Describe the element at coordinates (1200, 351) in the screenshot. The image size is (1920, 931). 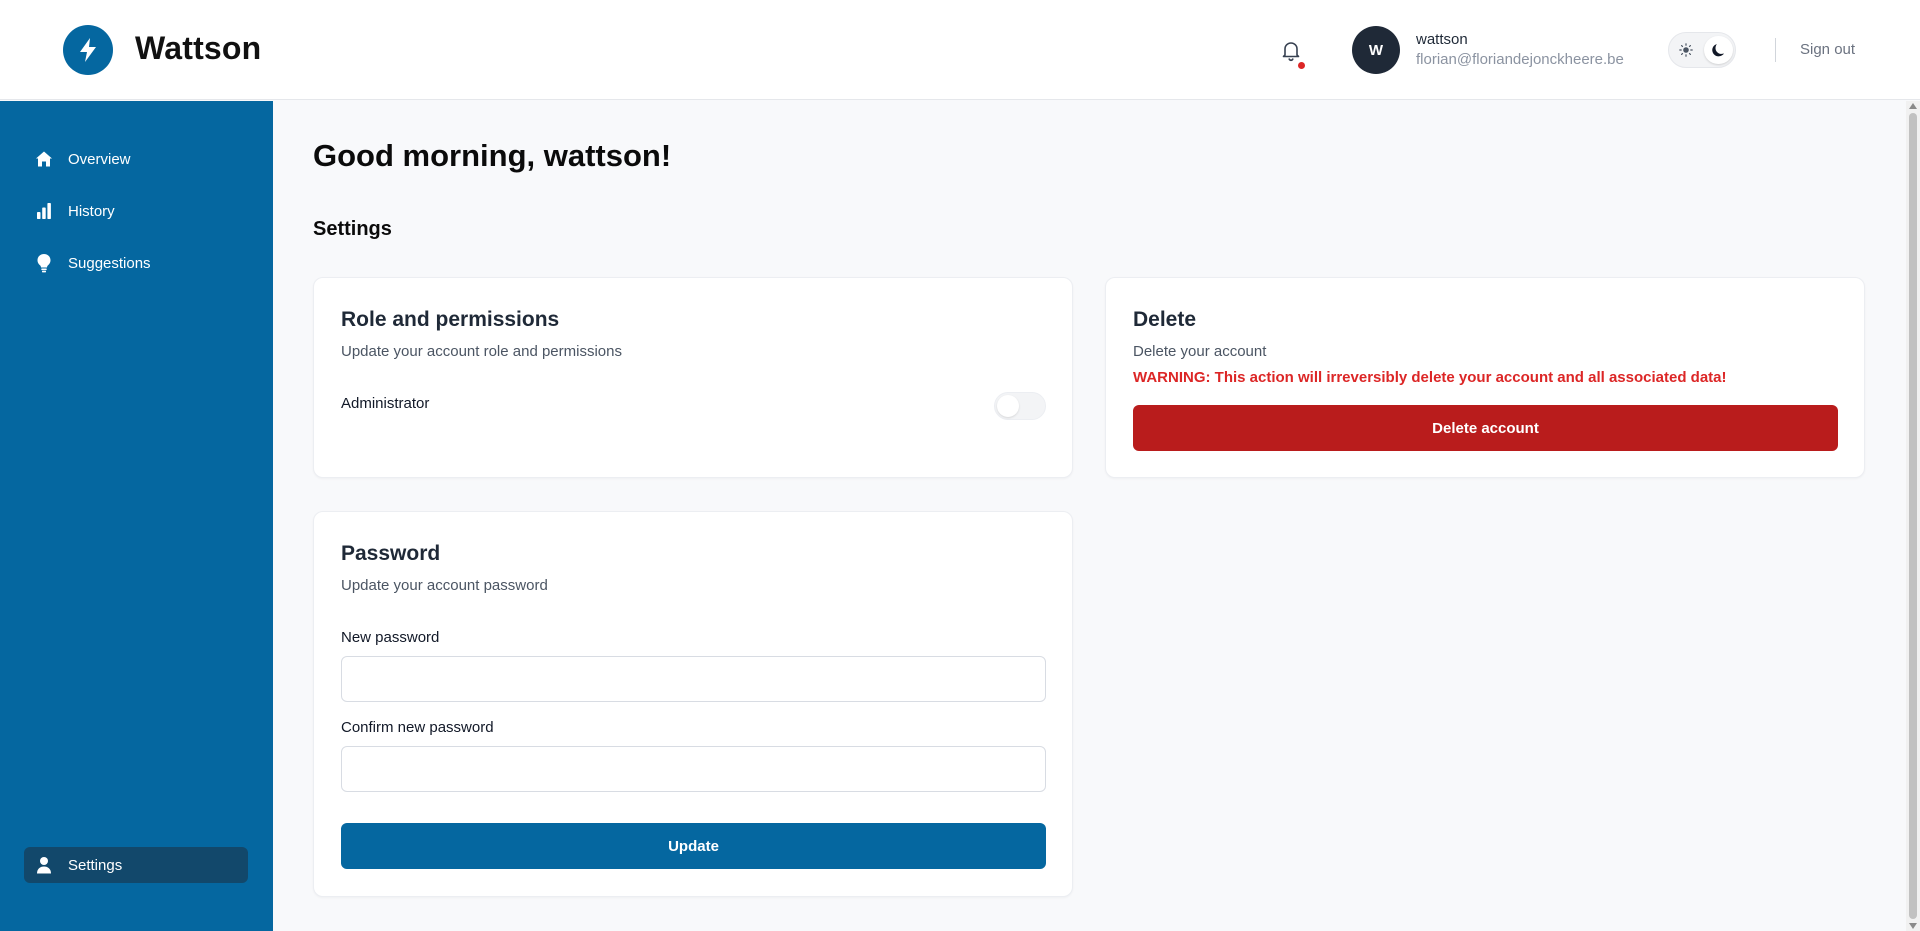
I see `card-subtitle: Delete your account` at that location.